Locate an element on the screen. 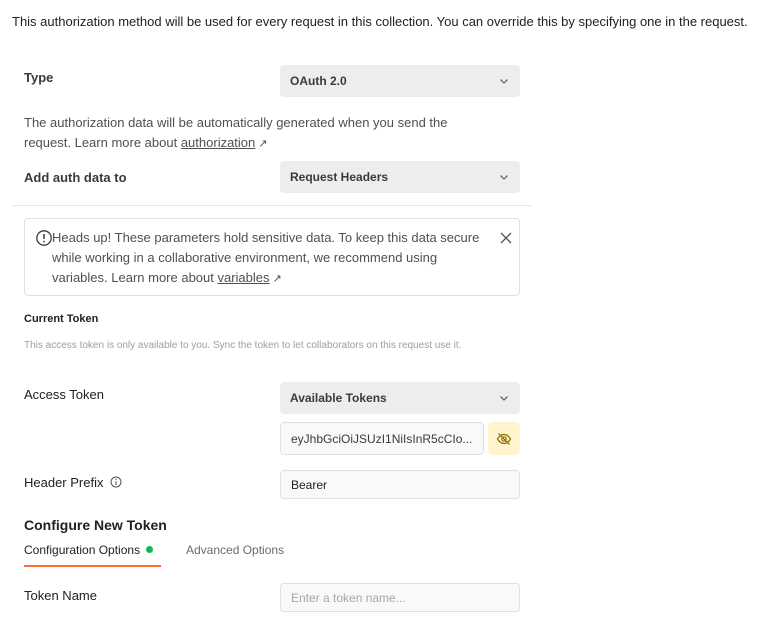 Image resolution: width=765 pixels, height=624 pixels. access-token-label: Access Token is located at coordinates (64, 394).